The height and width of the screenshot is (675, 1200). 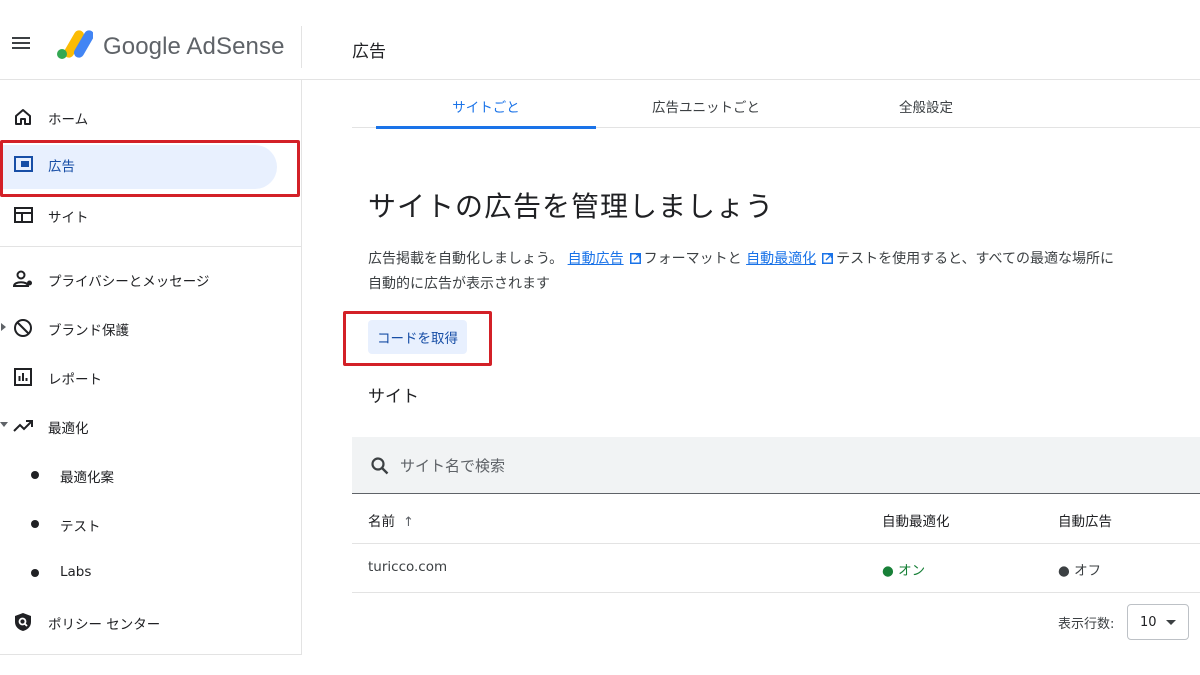 What do you see at coordinates (23, 164) in the screenshot?
I see `ads-icon` at bounding box center [23, 164].